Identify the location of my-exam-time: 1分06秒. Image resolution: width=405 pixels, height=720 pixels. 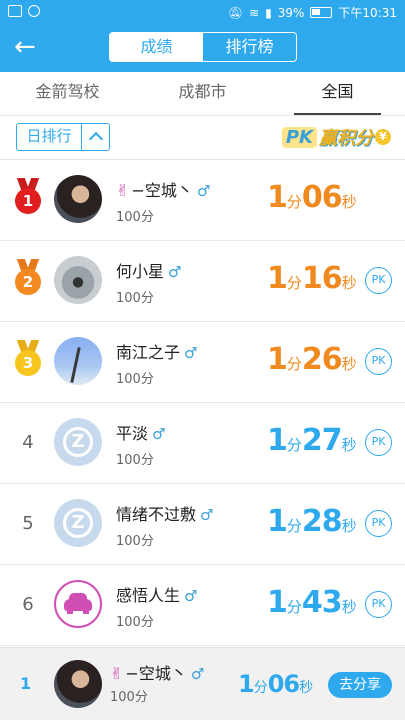
(276, 684).